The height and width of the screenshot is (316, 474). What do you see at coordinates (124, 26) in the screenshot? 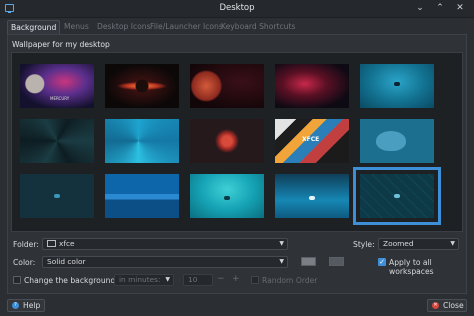
I see `tab-desktop-icons: Desktop Icons` at bounding box center [124, 26].